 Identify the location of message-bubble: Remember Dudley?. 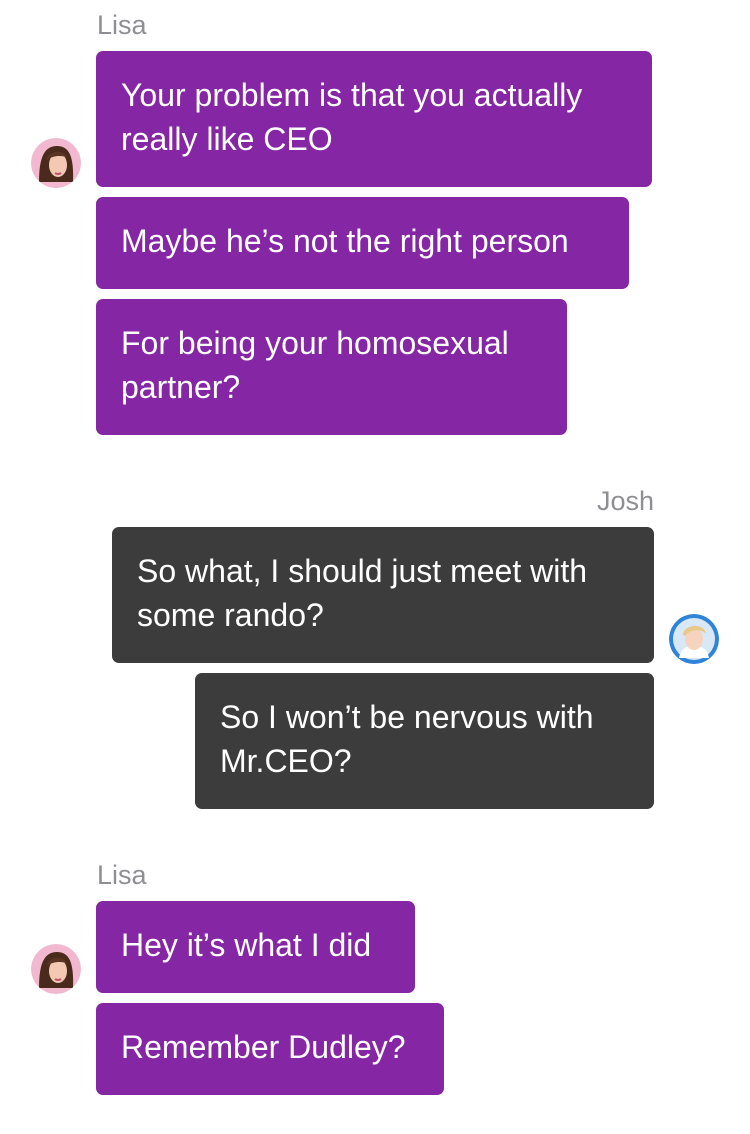
(270, 1049).